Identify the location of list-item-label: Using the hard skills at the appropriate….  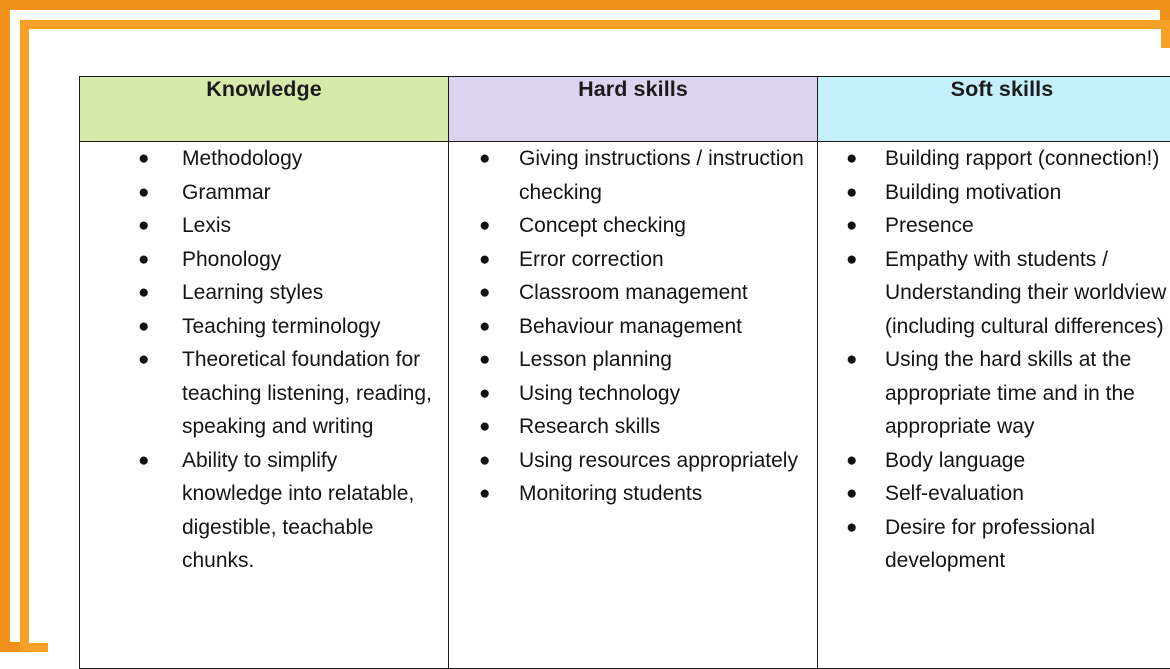
(1010, 393).